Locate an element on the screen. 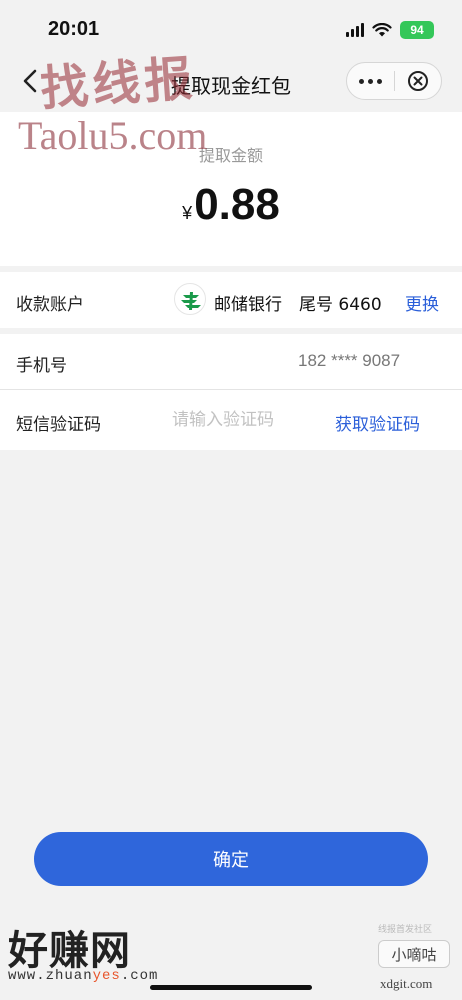 The image size is (462, 1000). watermark-xiaodigu-badge: 小嘀咕 is located at coordinates (414, 954).